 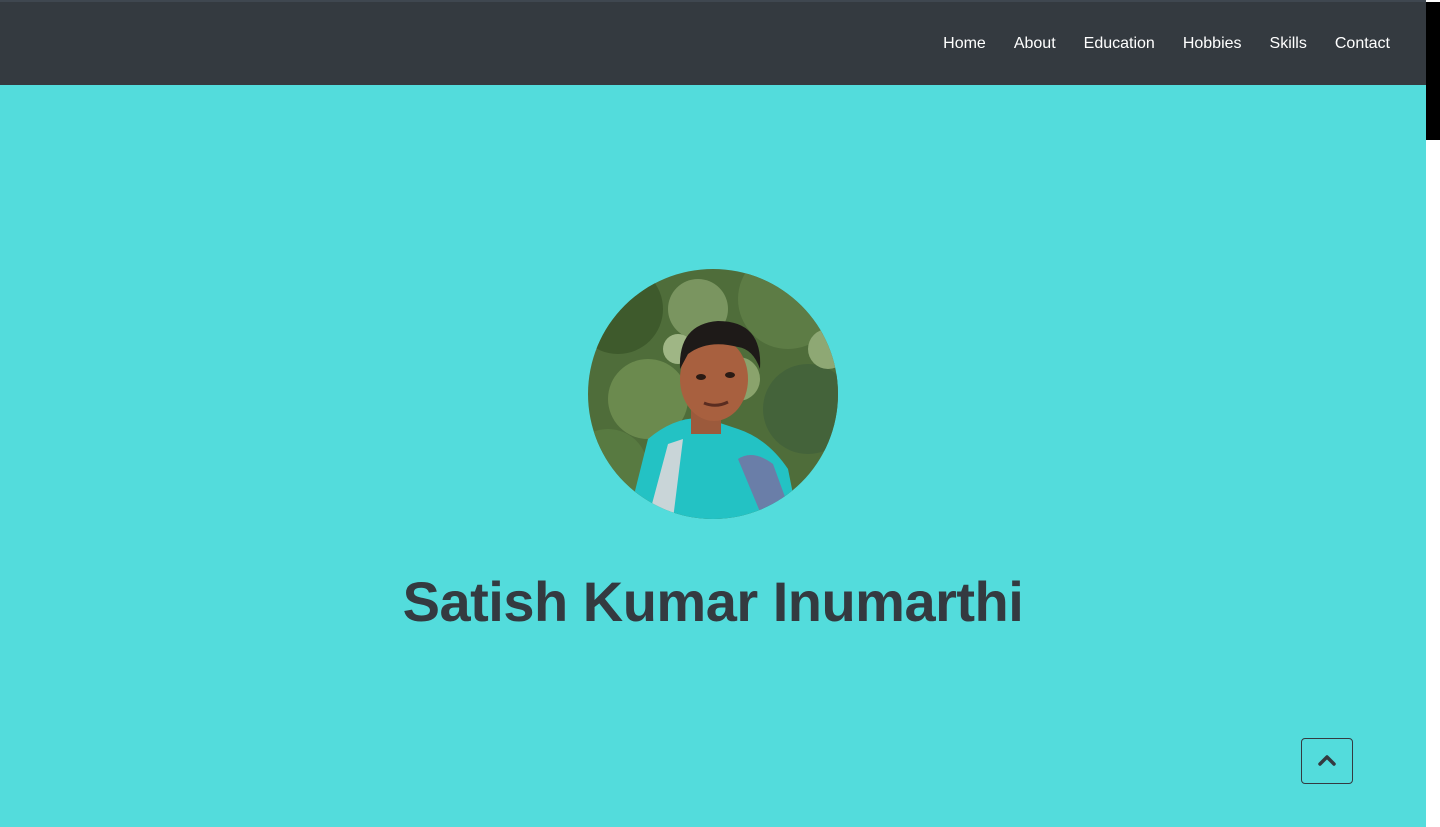 I want to click on back-to-top-button, so click(x=1327, y=761).